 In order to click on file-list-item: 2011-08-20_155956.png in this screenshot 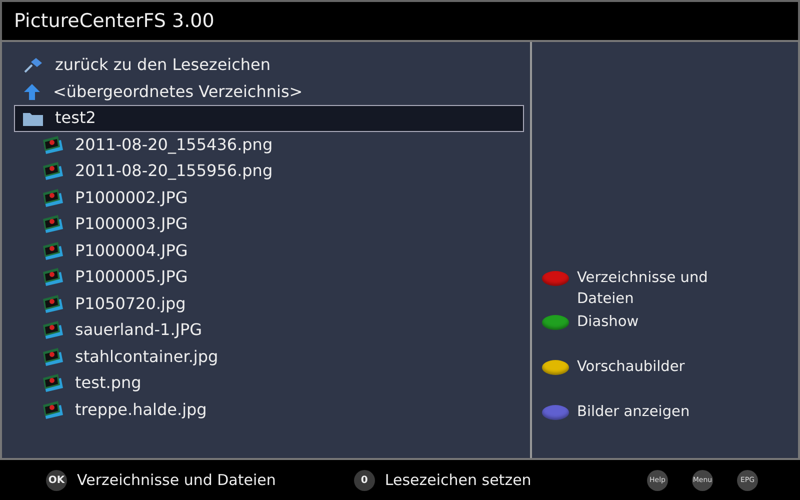, I will do `click(269, 171)`.